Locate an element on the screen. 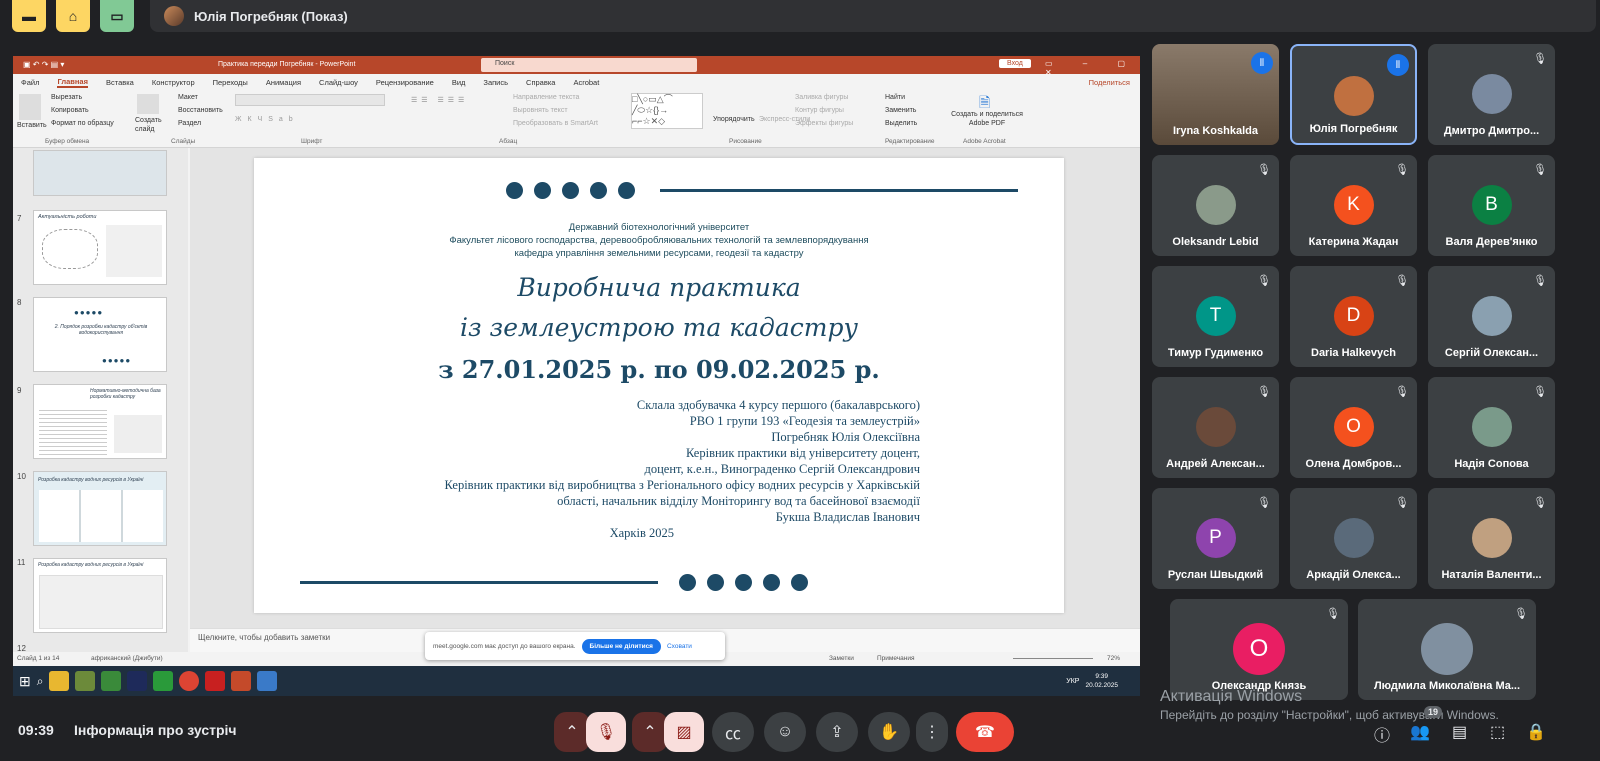 This screenshot has height=761, width=1600. participant-tile: 🎙 Oleksandr Lebid is located at coordinates (1215, 205).